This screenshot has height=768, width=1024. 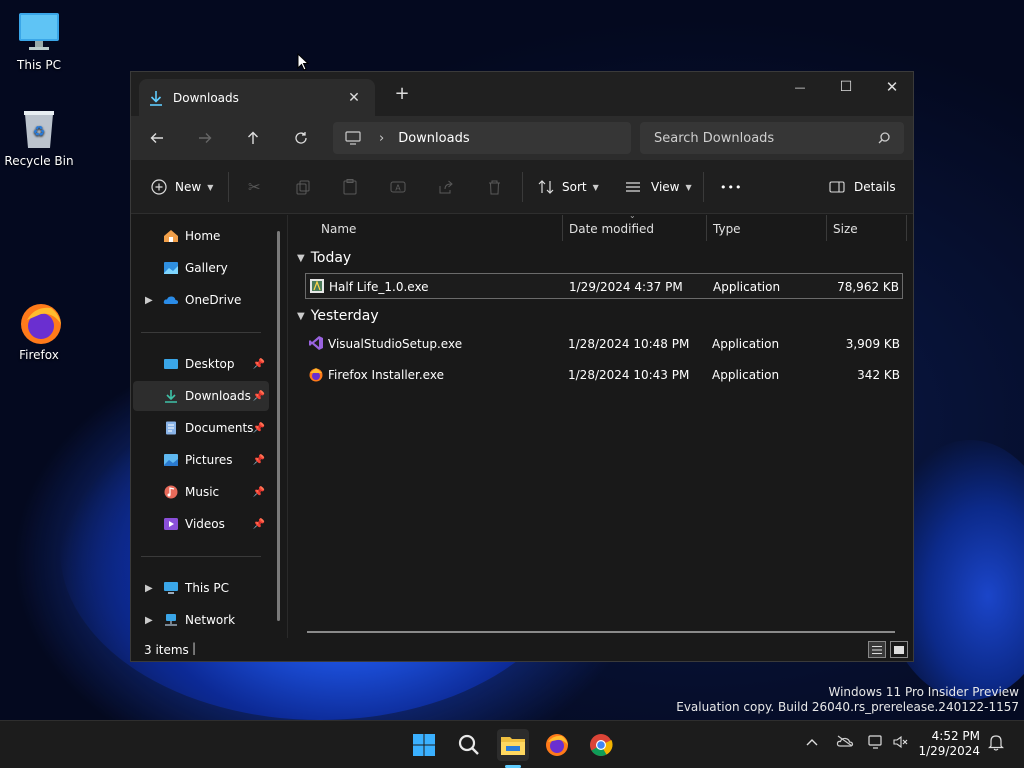 What do you see at coordinates (205, 138) in the screenshot?
I see `forward-button` at bounding box center [205, 138].